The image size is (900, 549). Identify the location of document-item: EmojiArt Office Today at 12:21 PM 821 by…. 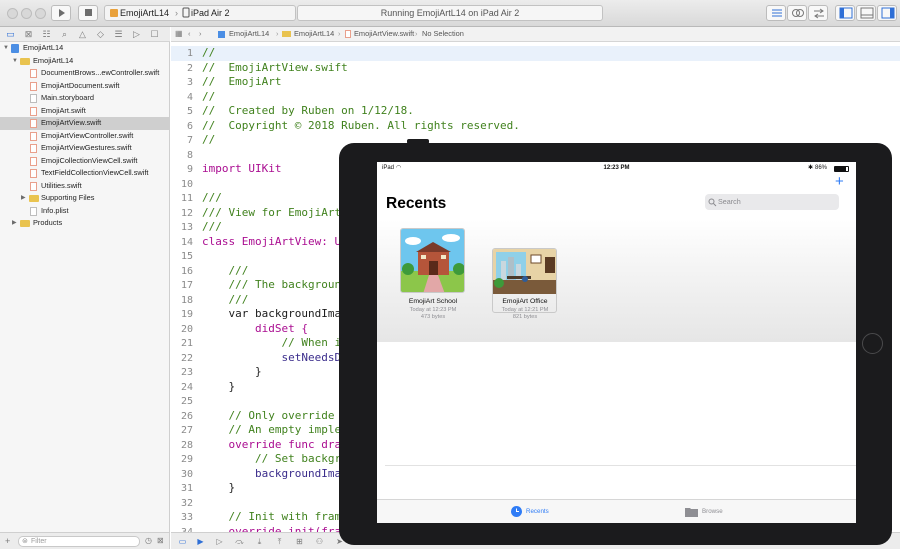
(525, 283).